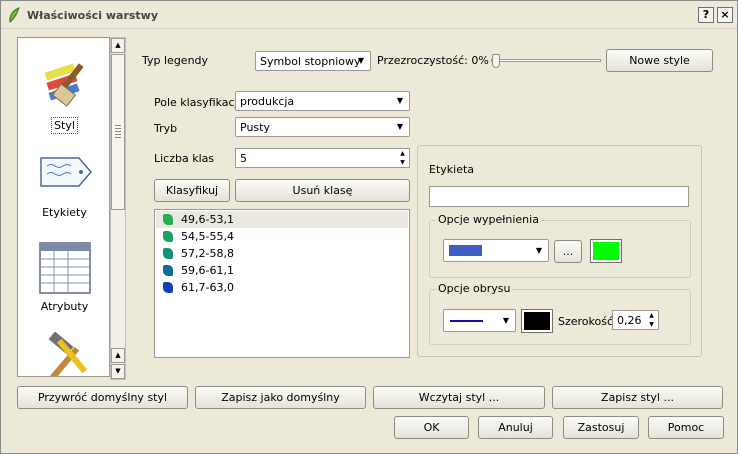 This screenshot has width=738, height=454. Describe the element at coordinates (207, 253) in the screenshot. I see `class-label: 57,2-58,8` at that location.